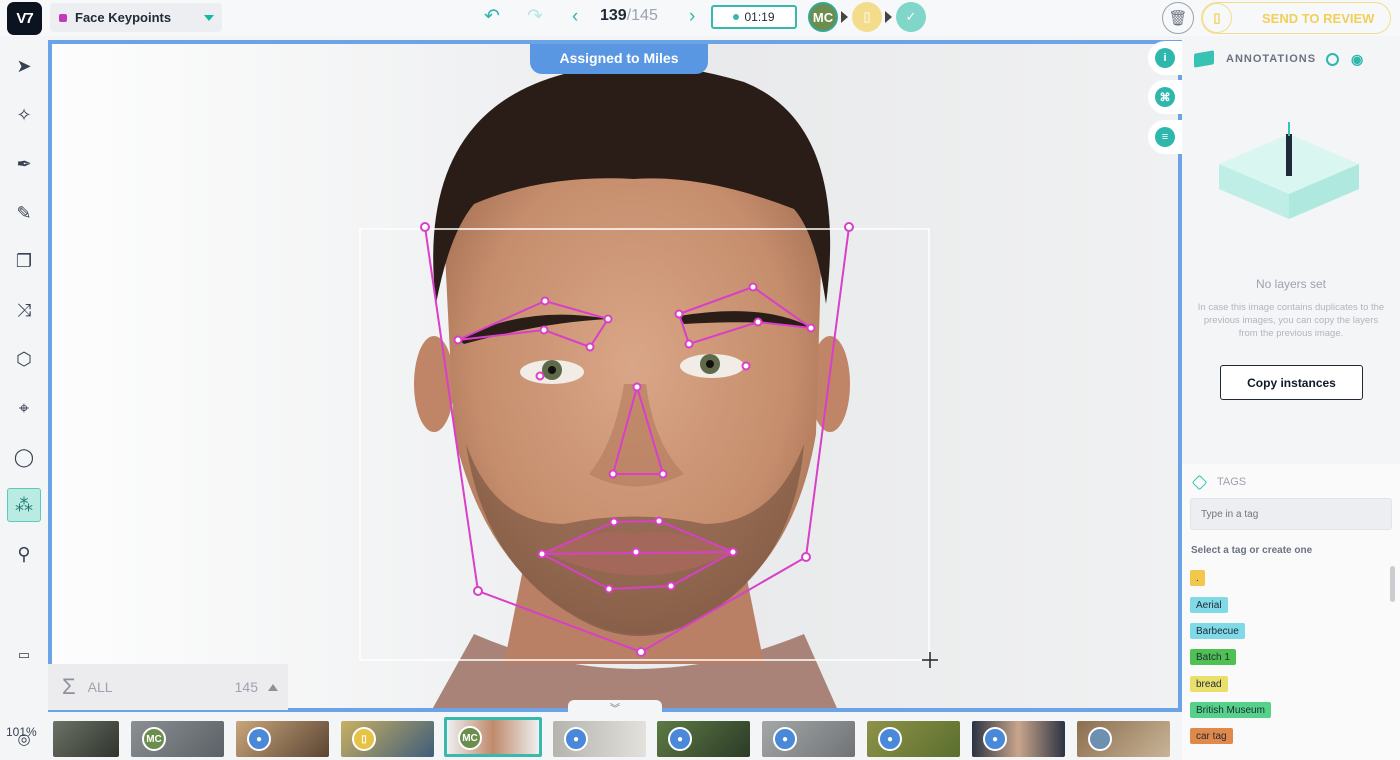  I want to click on assignee-avatar: MC, so click(823, 17).